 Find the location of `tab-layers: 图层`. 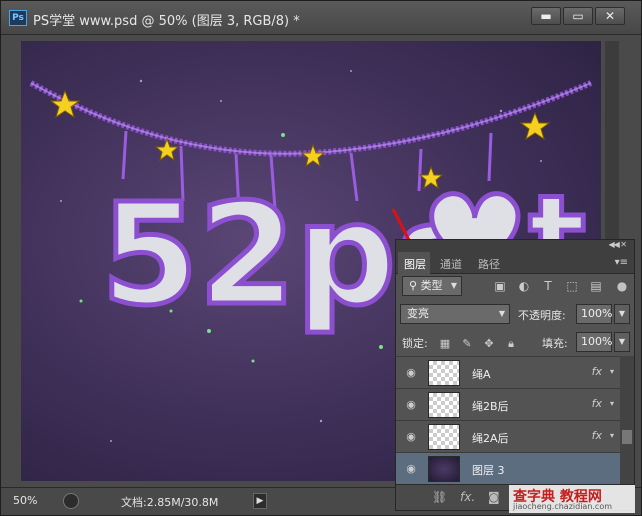

tab-layers: 图层 is located at coordinates (415, 264).